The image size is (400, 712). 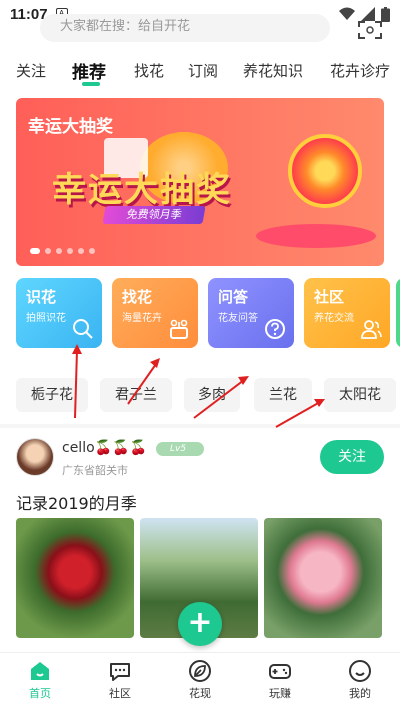 What do you see at coordinates (219, 399) in the screenshot?
I see `arrow-to-qa-icon` at bounding box center [219, 399].